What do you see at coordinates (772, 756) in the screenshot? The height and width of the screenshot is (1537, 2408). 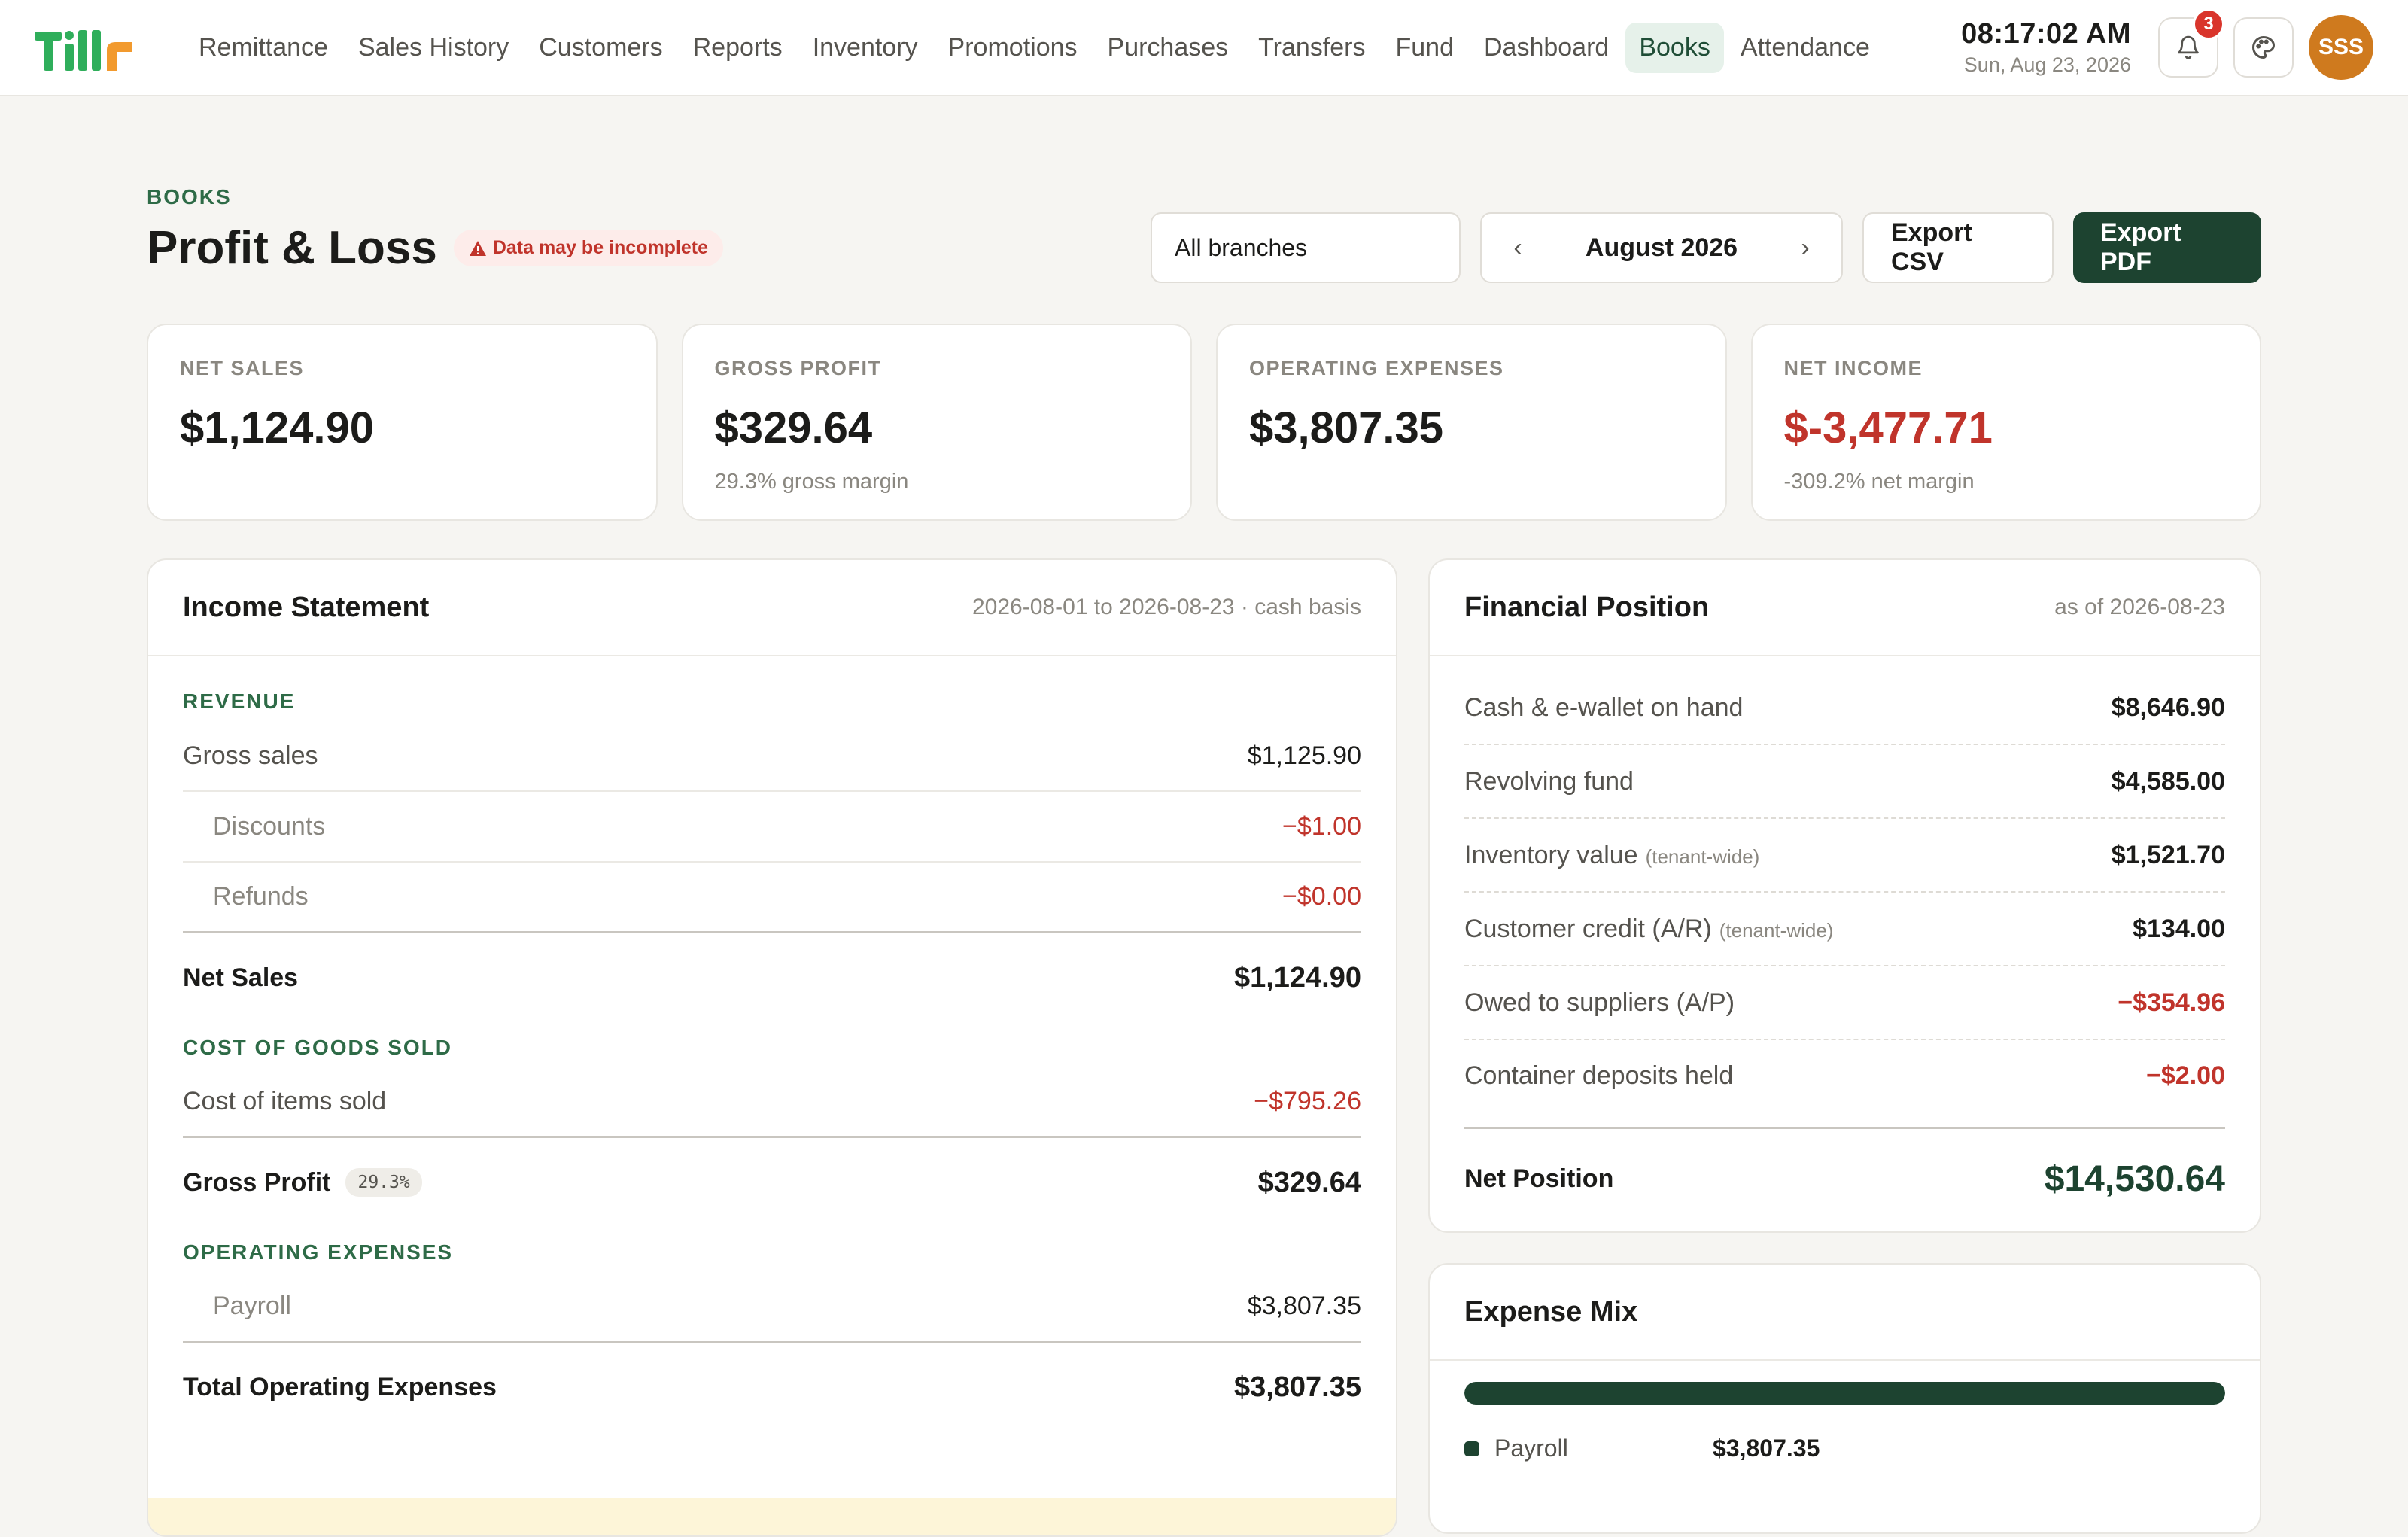 I see `row-gross-sales: Gross sales $1,125.90` at bounding box center [772, 756].